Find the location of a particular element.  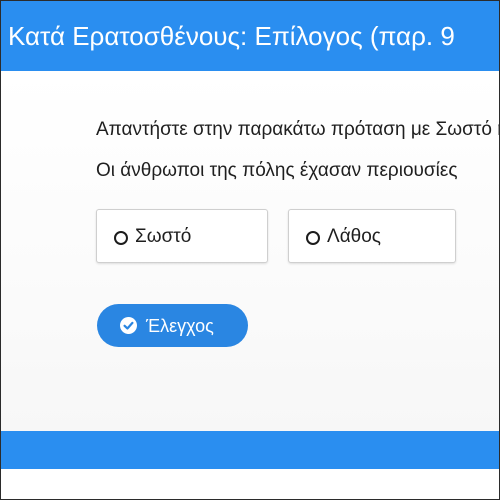

option-false: Λάθος is located at coordinates (372, 236).